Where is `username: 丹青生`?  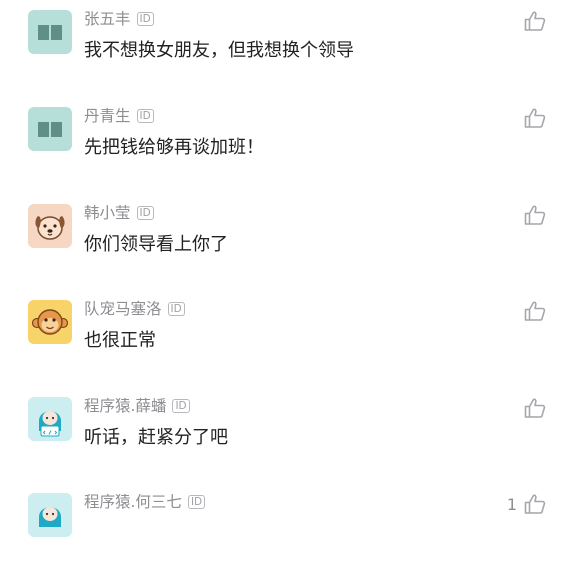 username: 丹青生 is located at coordinates (107, 116).